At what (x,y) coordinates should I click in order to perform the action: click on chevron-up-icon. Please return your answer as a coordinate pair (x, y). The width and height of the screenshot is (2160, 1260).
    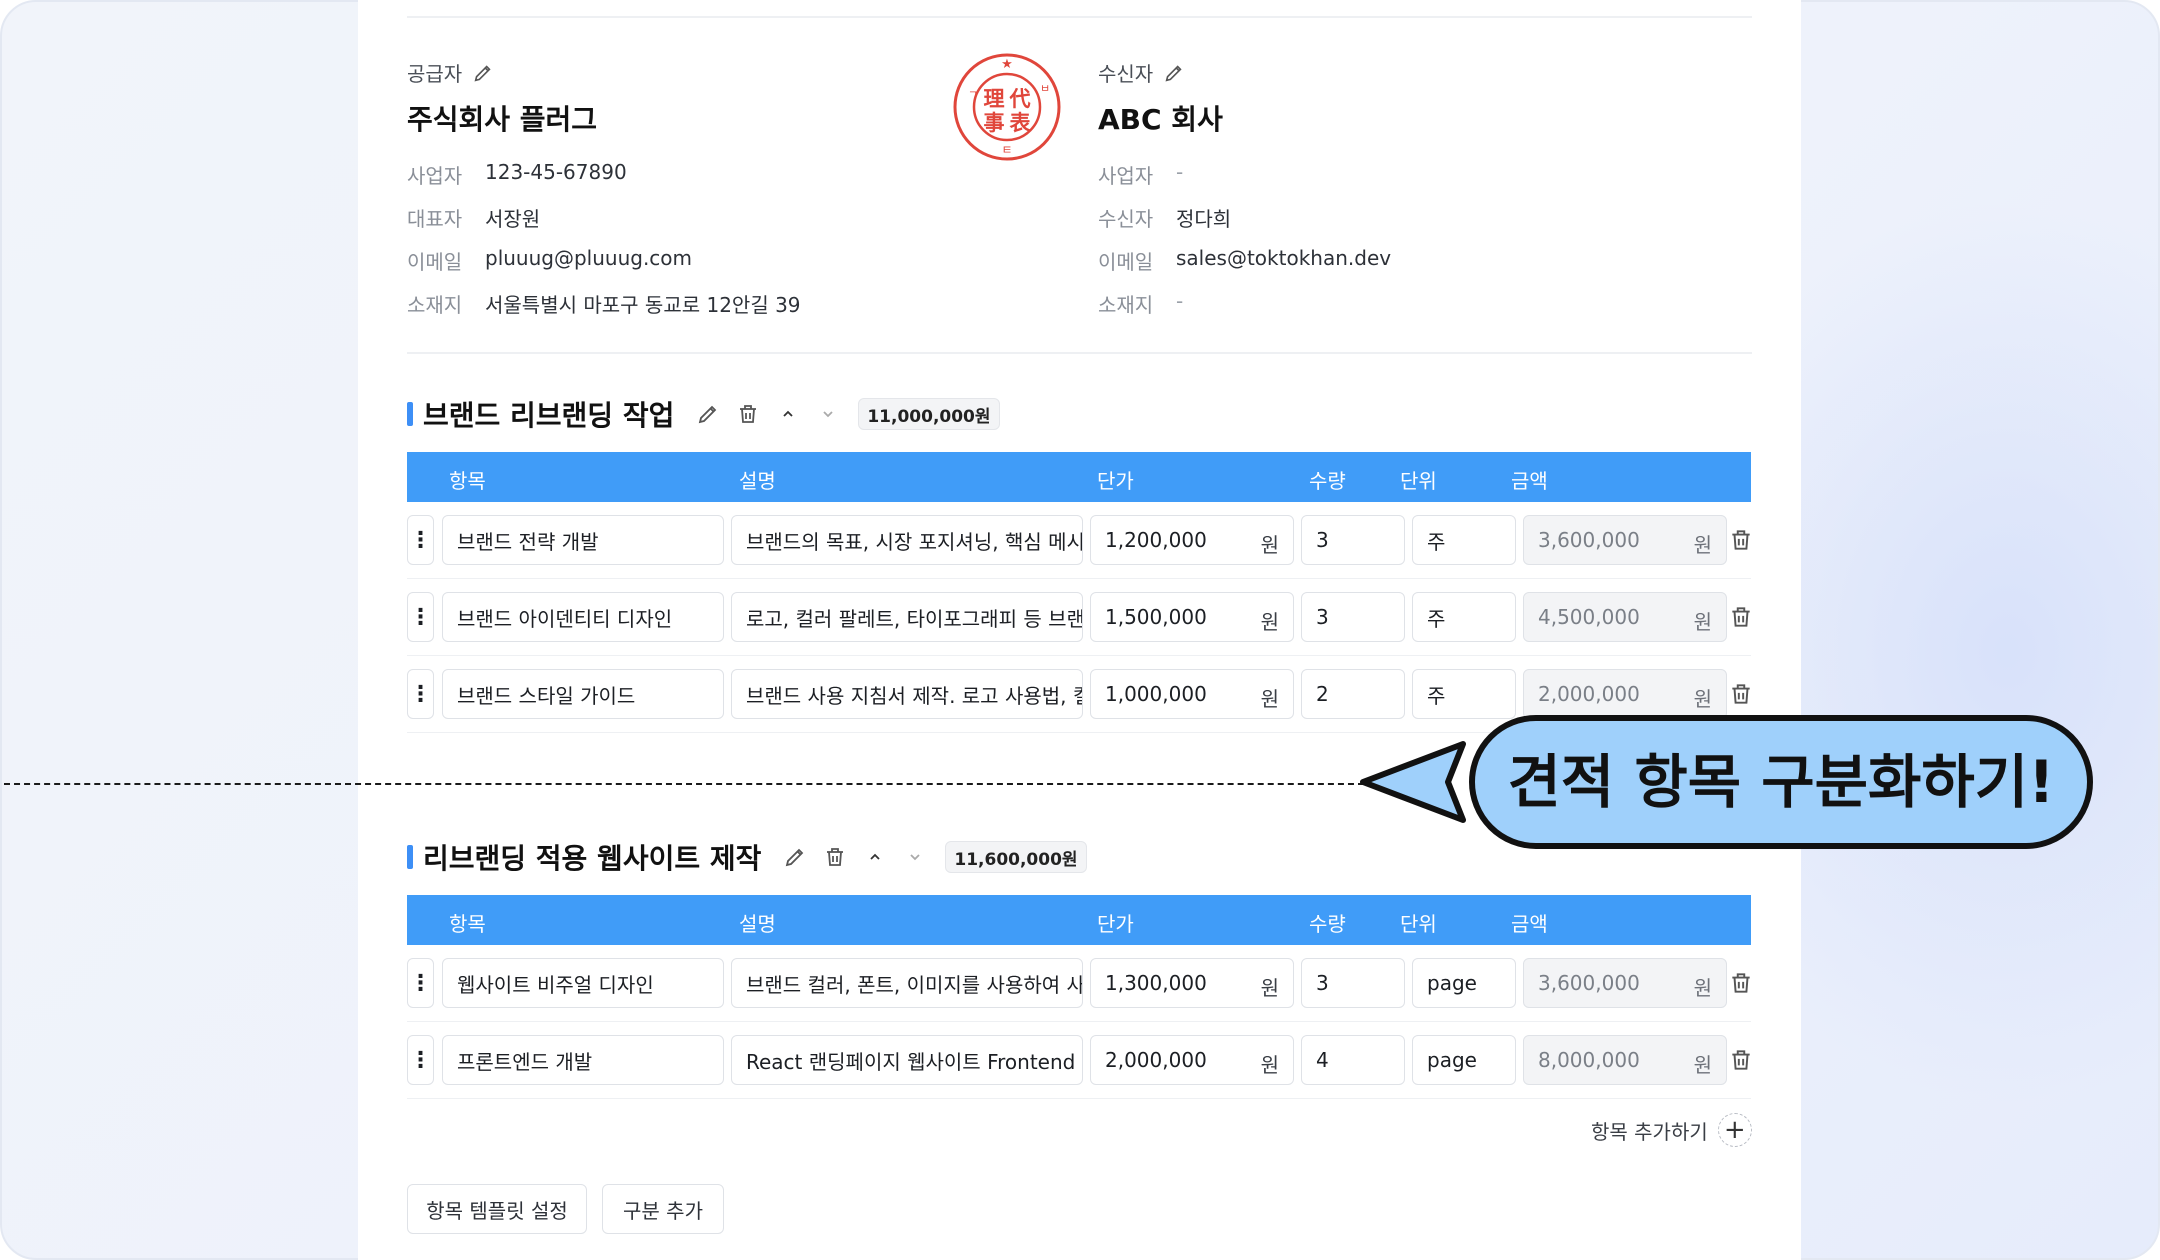
    Looking at the image, I should click on (875, 856).